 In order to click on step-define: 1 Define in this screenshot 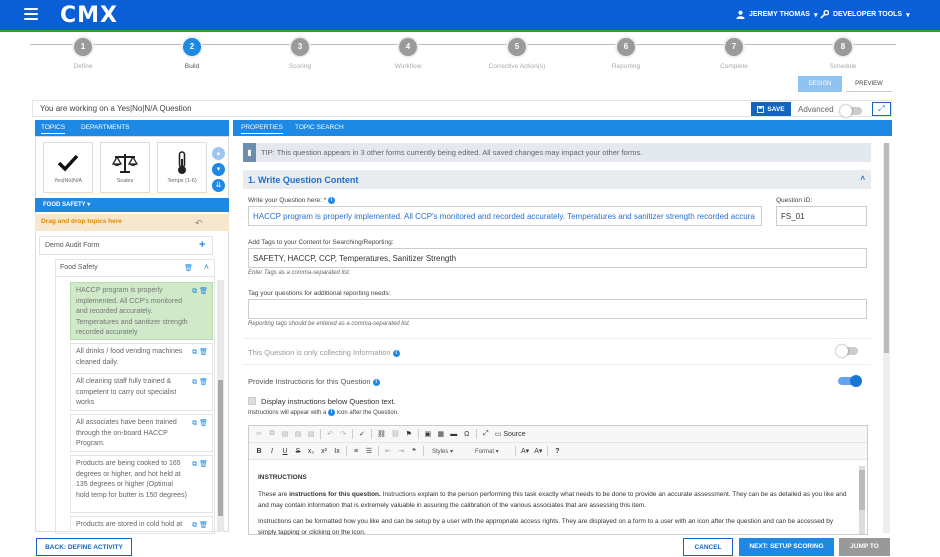, I will do `click(83, 53)`.